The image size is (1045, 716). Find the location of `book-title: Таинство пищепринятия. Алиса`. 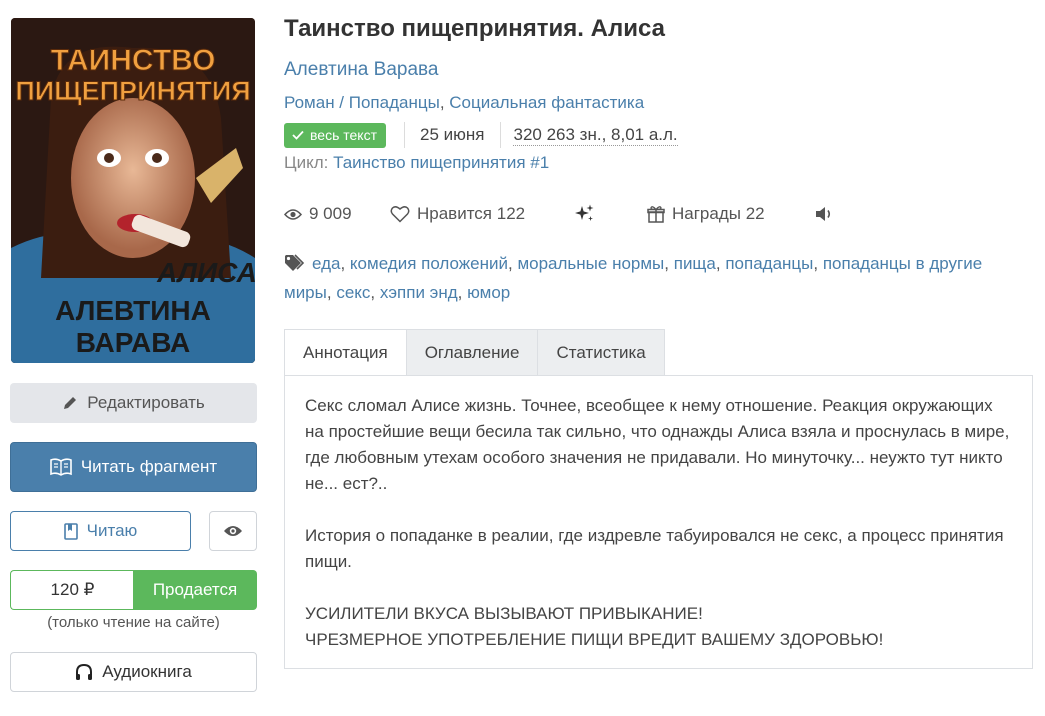

book-title: Таинство пищепринятия. Алиса is located at coordinates (474, 28).